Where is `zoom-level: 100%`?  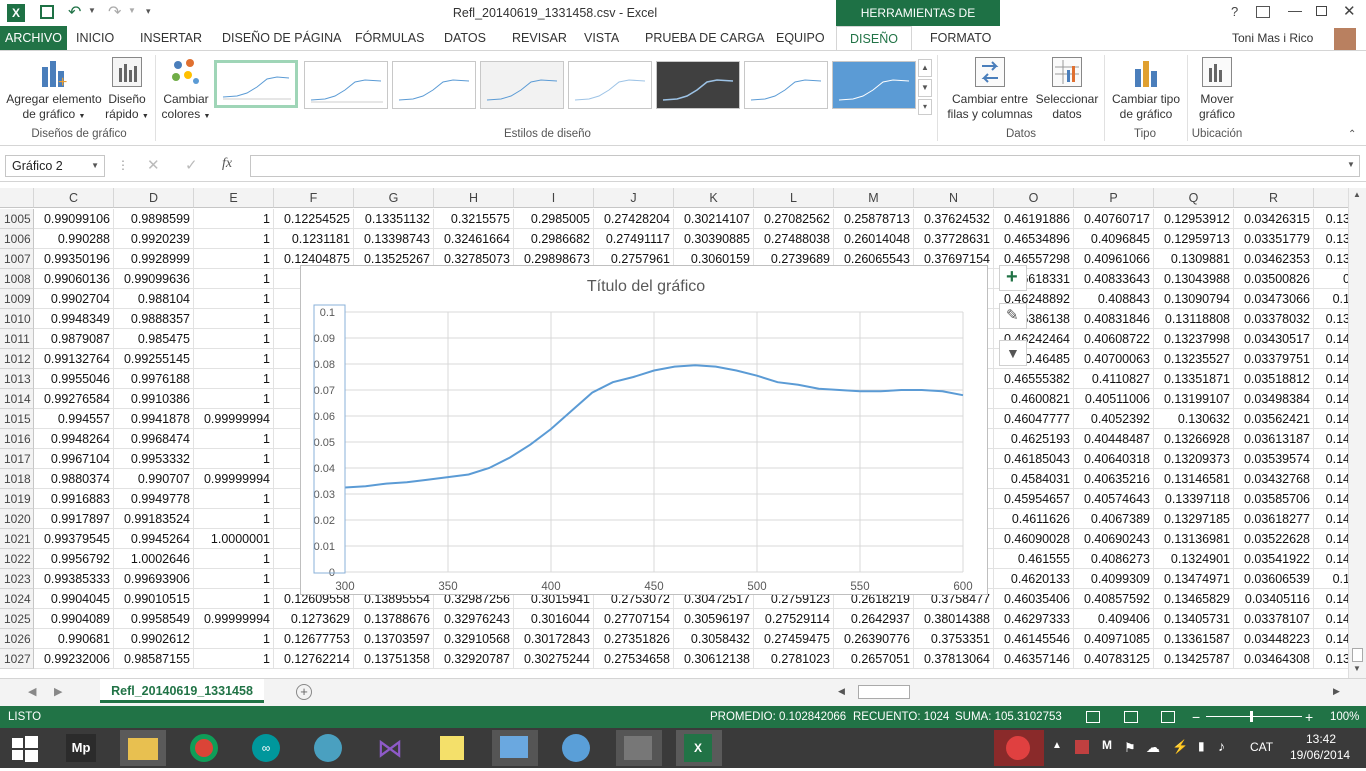
zoom-level: 100% is located at coordinates (1344, 717).